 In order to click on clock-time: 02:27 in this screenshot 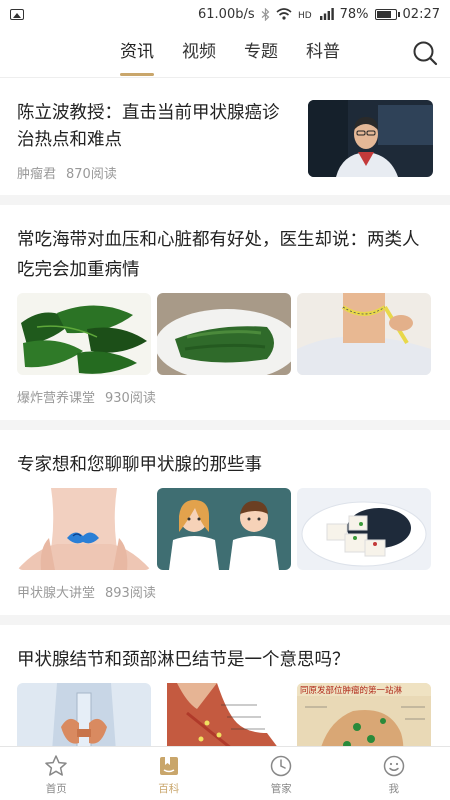, I will do `click(421, 14)`.